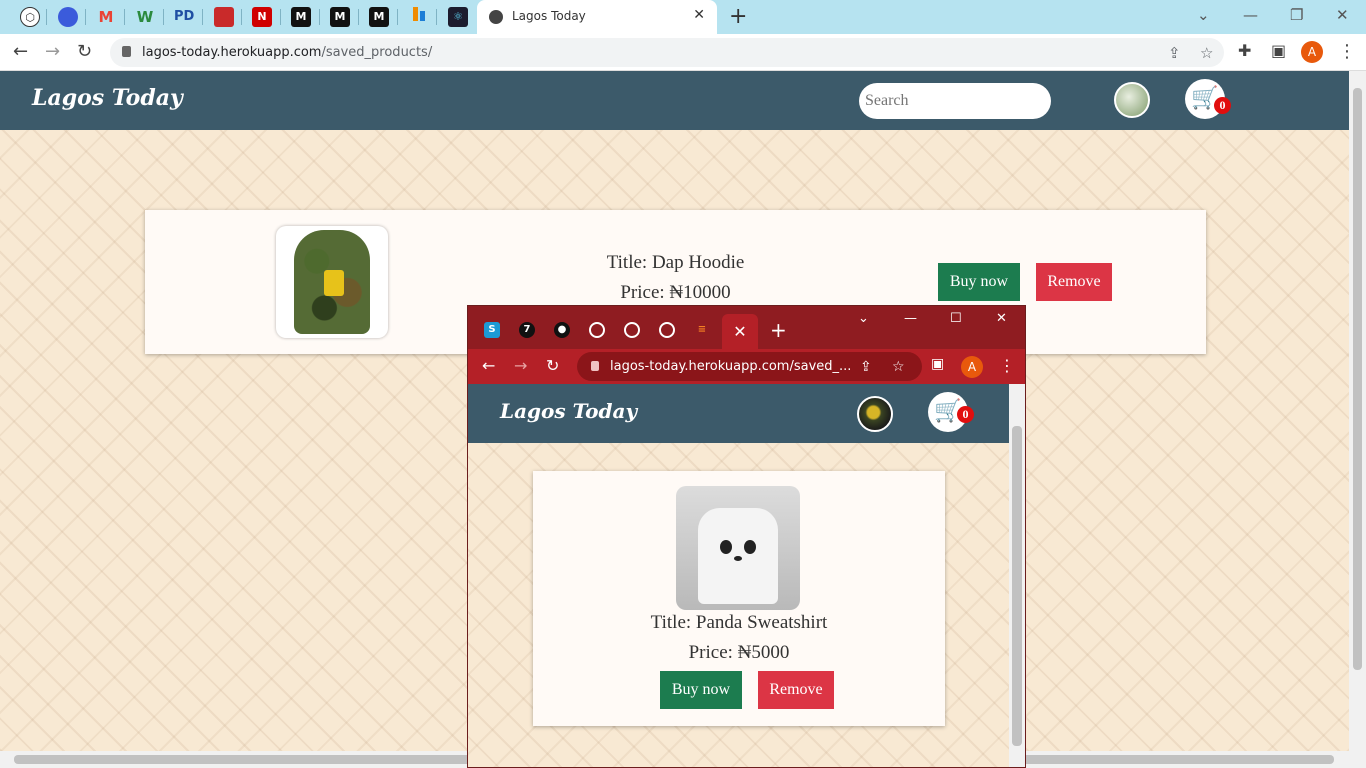 Image resolution: width=1366 pixels, height=768 pixels. I want to click on search-input, so click(955, 101).